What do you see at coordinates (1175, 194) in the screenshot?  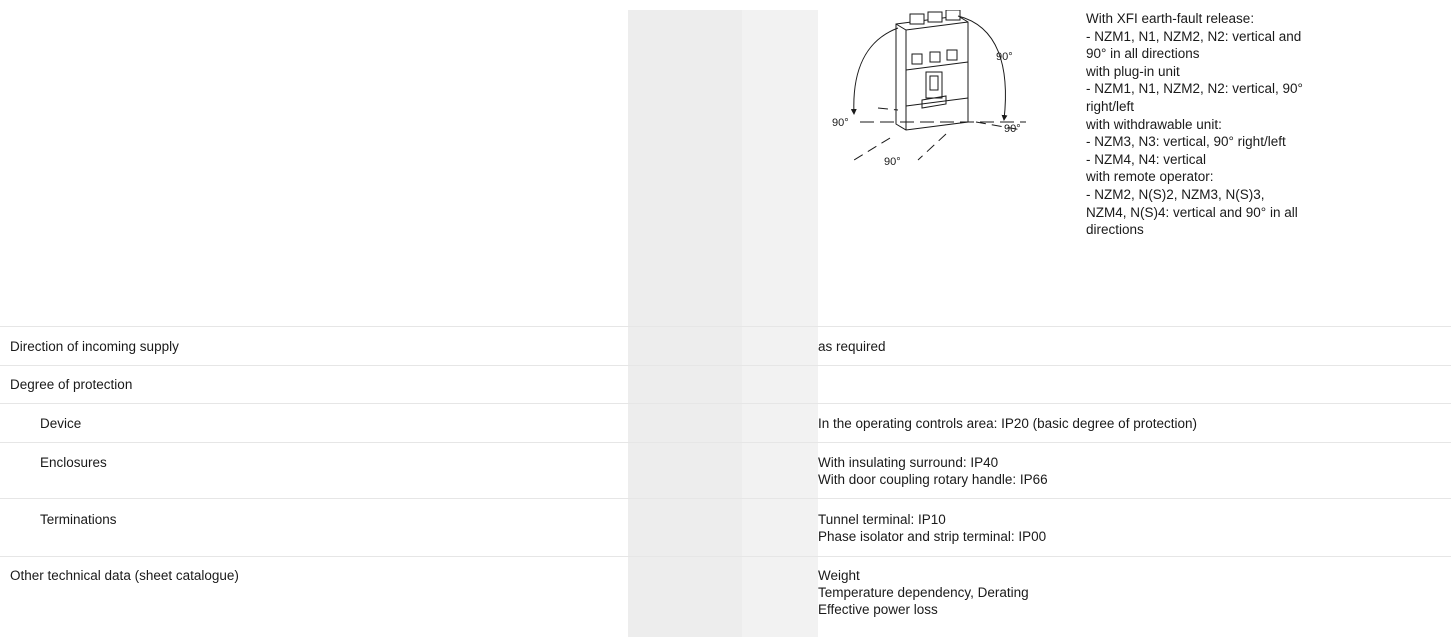 I see `note-line: - NZM2, N(S)2, NZM3, N(S)3,` at bounding box center [1175, 194].